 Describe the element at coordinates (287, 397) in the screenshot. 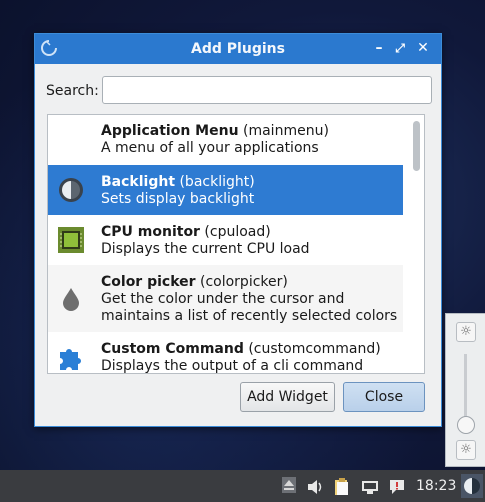

I see `add-widget-button: Add Widget` at that location.